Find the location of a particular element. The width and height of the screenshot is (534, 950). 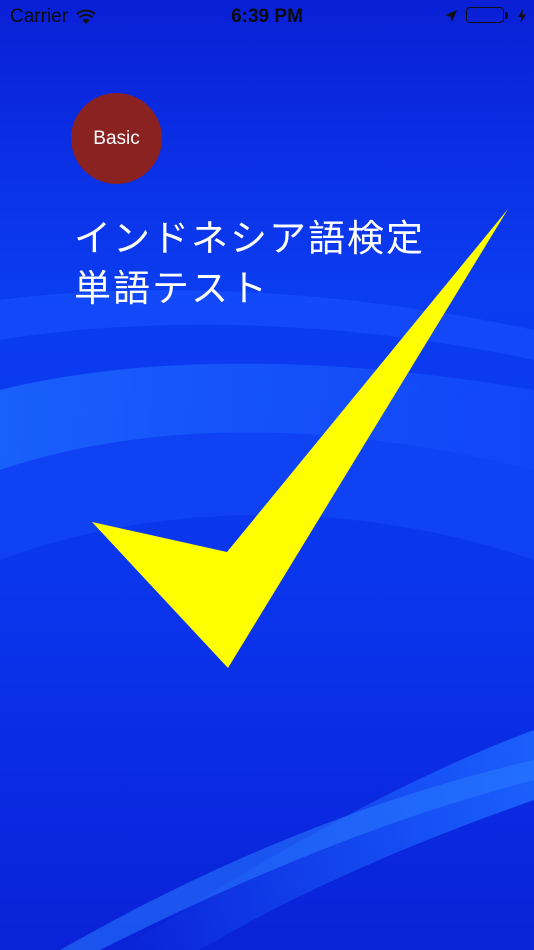

status-right is located at coordinates (485, 16).